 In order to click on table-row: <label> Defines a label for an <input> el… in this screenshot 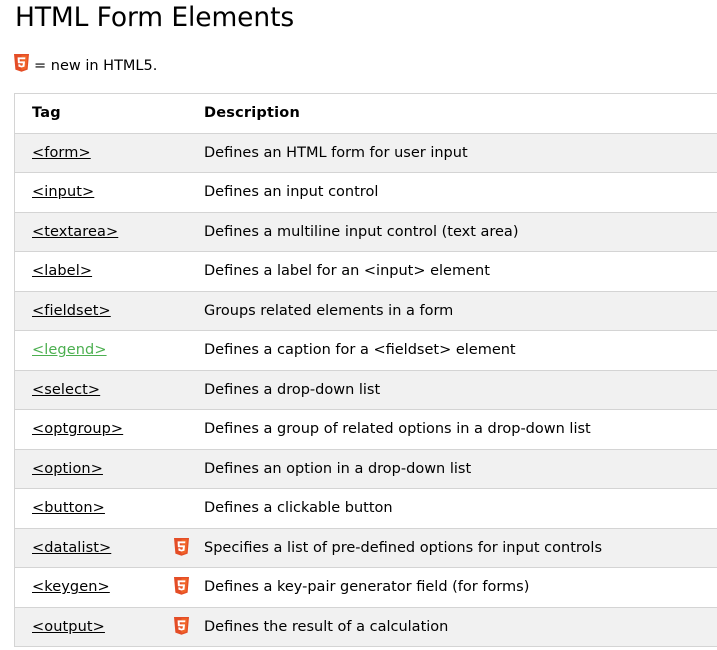, I will do `click(365, 271)`.